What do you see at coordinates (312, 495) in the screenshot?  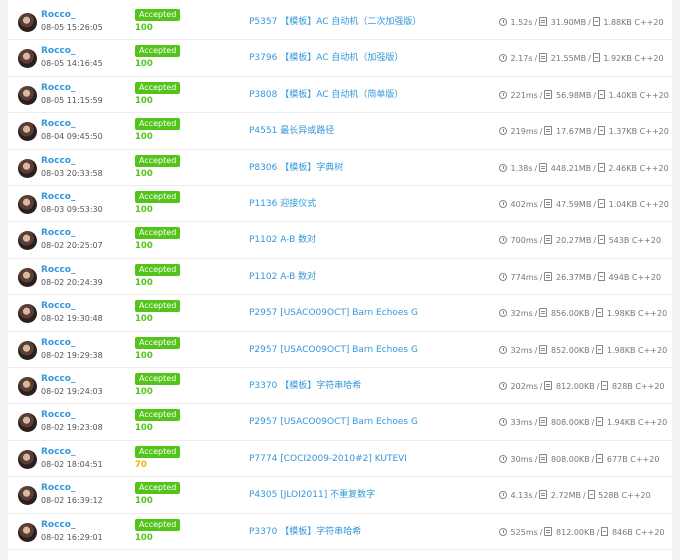 I see `problem-link: P4305 [JLOI2011] 不重复数字` at bounding box center [312, 495].